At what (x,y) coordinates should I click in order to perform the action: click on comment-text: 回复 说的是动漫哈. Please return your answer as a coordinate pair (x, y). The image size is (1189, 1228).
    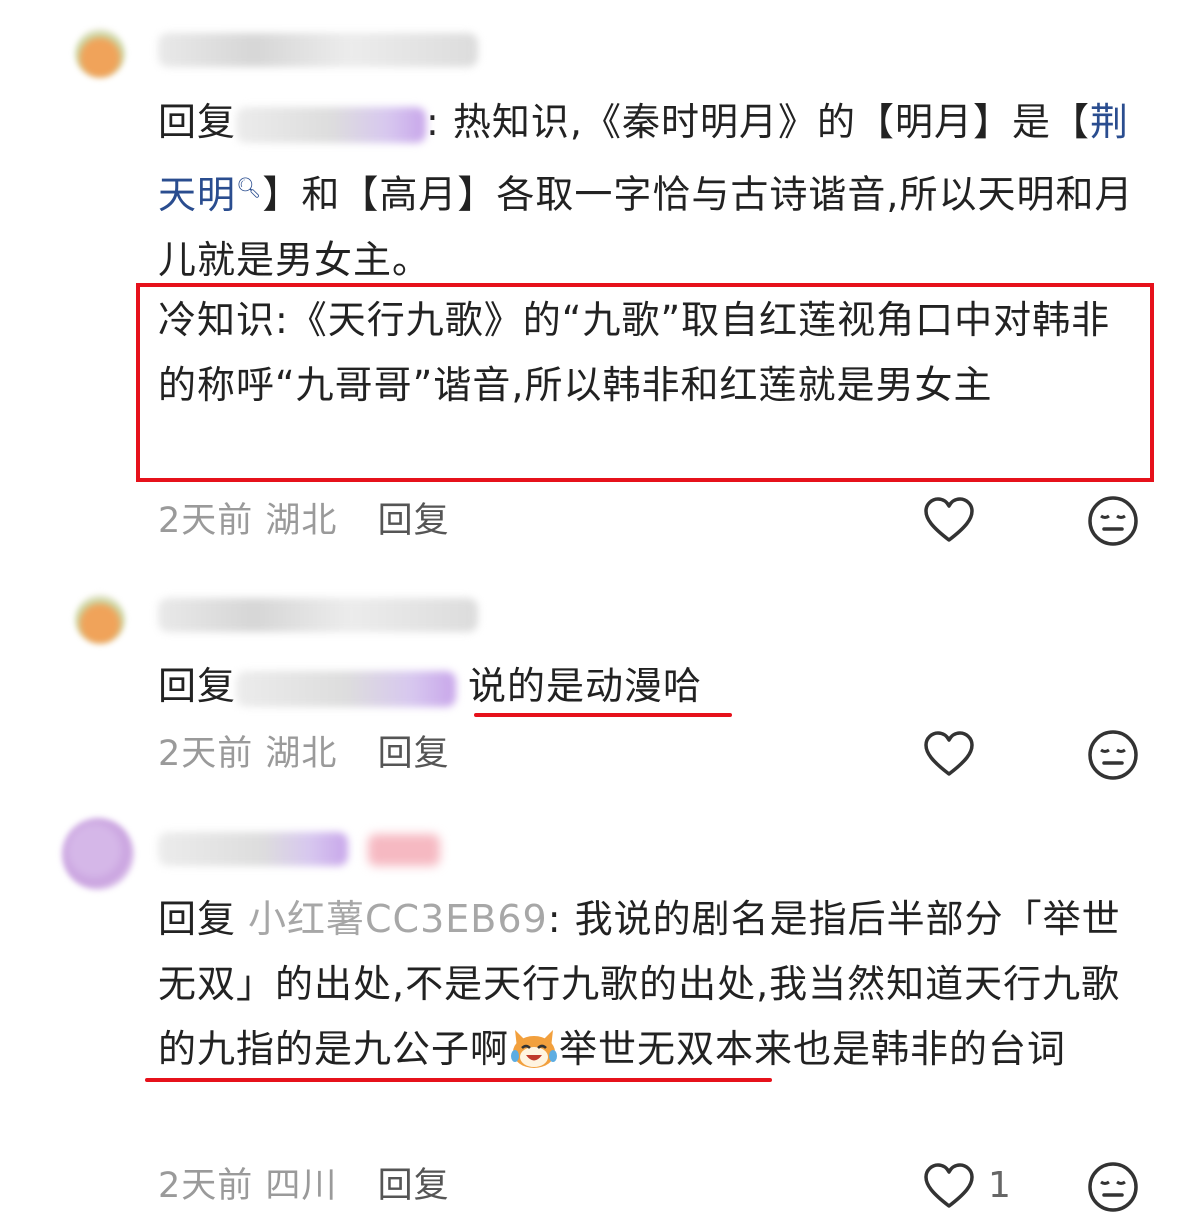
    Looking at the image, I should click on (653, 686).